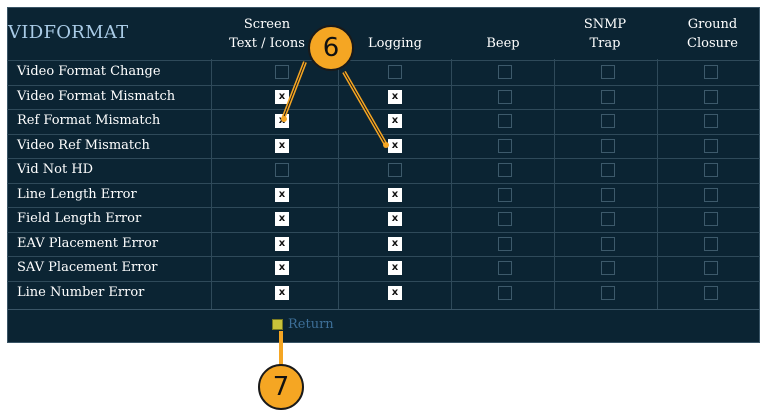 The height and width of the screenshot is (418, 767). What do you see at coordinates (386, 145) in the screenshot?
I see `callout-6-leader-end-b` at bounding box center [386, 145].